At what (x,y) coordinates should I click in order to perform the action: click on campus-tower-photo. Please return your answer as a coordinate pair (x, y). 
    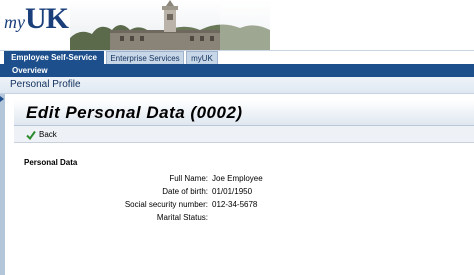
    Looking at the image, I should click on (170, 25).